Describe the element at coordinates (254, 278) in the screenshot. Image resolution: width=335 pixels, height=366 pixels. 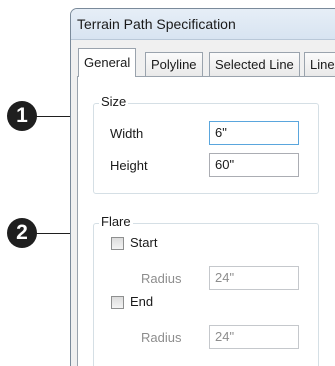
I see `start-radius-field: 24"` at that location.